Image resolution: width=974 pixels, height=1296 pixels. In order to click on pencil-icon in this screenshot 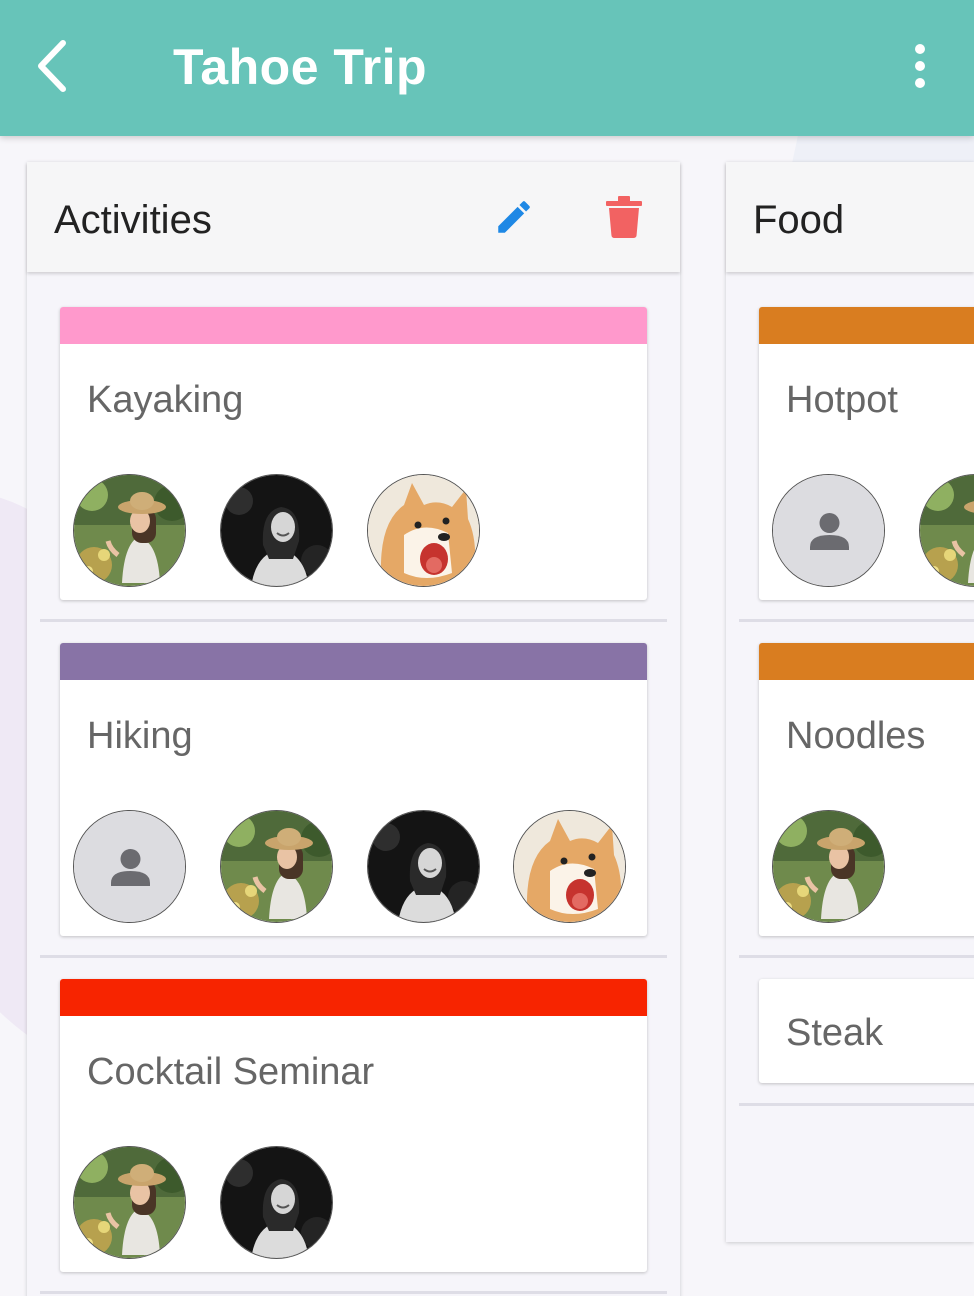, I will do `click(514, 219)`.